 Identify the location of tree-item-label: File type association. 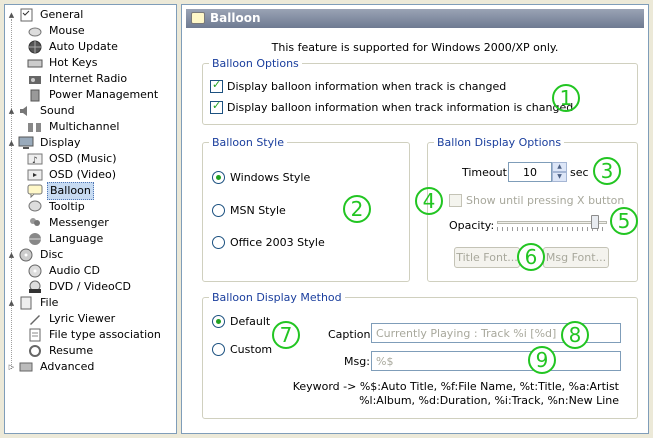
(105, 334).